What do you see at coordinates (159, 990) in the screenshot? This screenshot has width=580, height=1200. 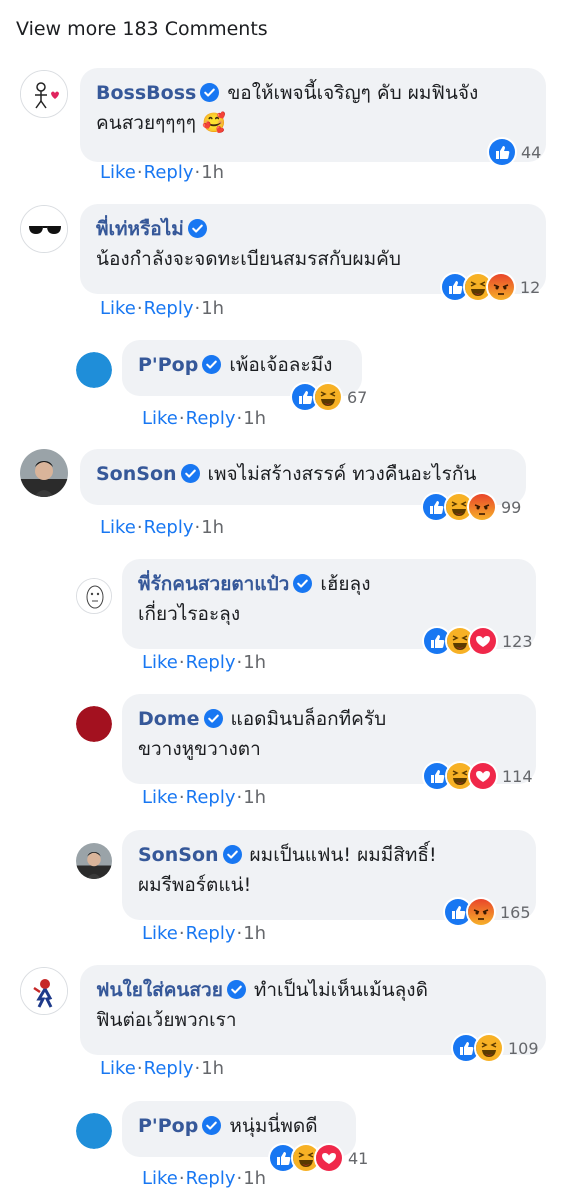 I see `commenter-name: ฟนใยใส่คนสวย` at bounding box center [159, 990].